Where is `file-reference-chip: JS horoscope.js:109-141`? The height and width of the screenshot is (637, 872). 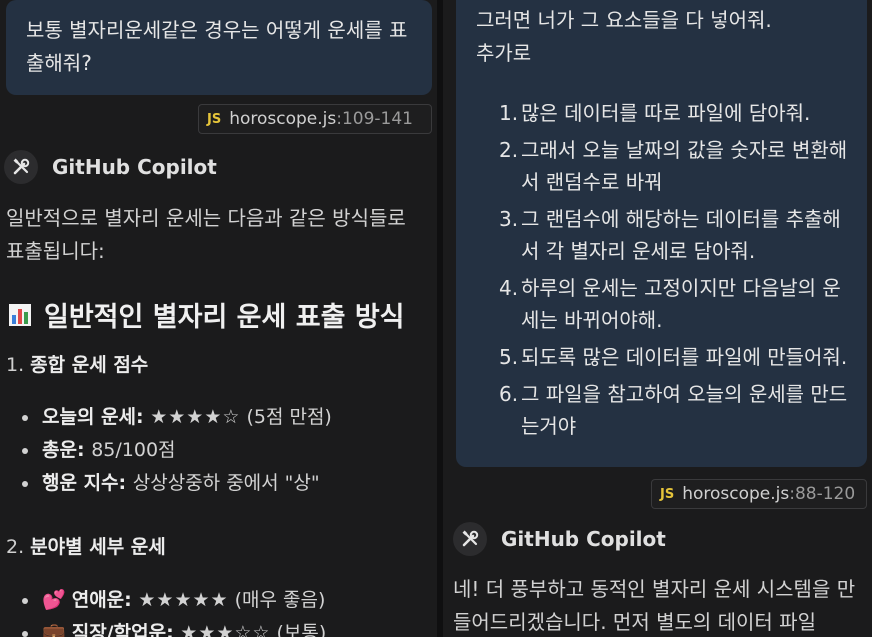 file-reference-chip: JS horoscope.js:109-141 is located at coordinates (315, 119).